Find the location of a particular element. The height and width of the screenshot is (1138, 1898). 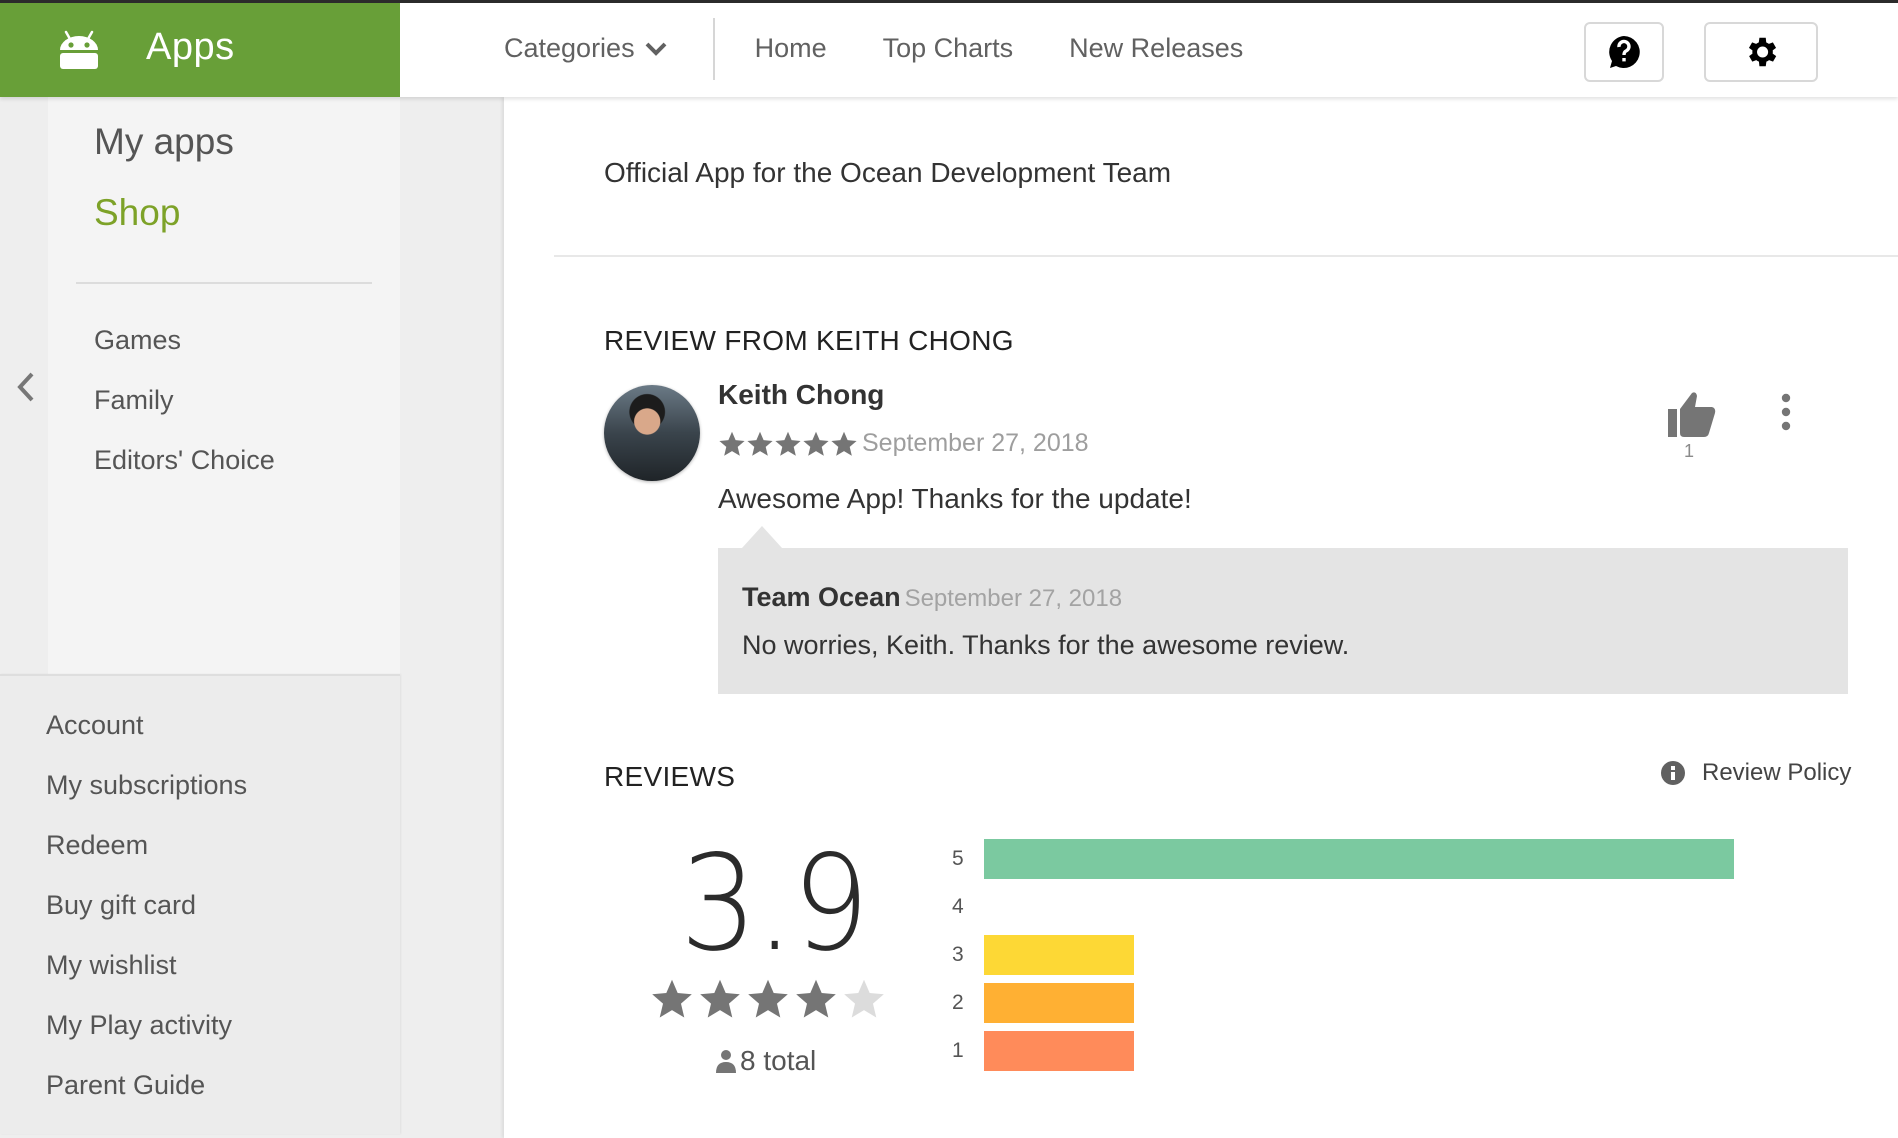

top-nav: Categories Home Top Charts New Releases is located at coordinates (901, 48).